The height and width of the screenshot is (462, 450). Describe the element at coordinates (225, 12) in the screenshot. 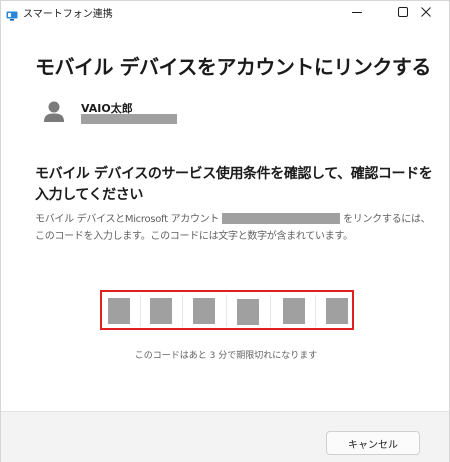

I see `title-bar: スマートフォン連携` at that location.